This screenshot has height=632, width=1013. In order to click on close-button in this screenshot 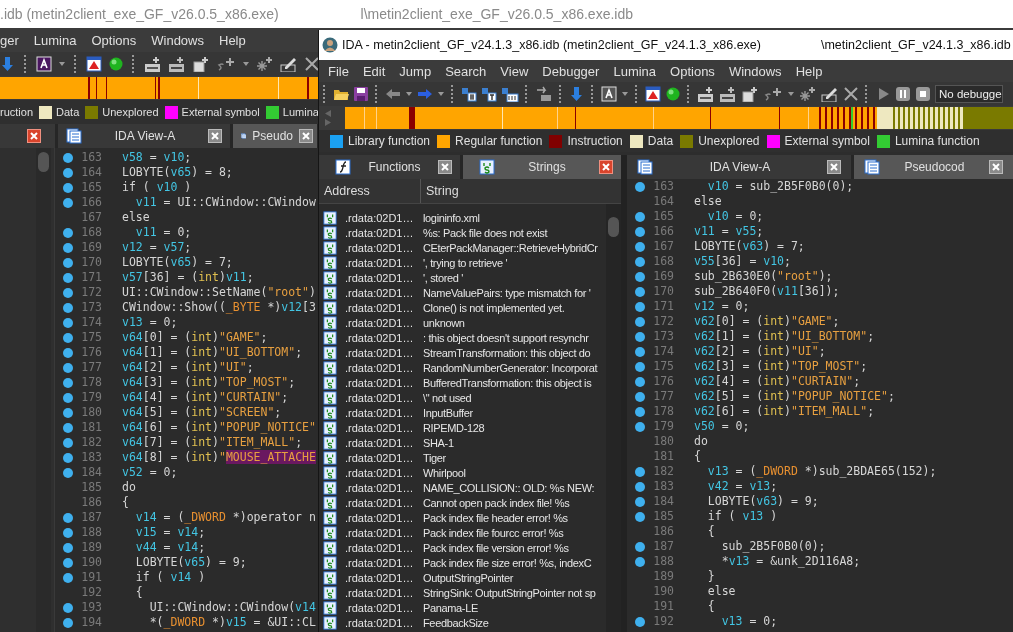, I will do `click(833, 167)`.